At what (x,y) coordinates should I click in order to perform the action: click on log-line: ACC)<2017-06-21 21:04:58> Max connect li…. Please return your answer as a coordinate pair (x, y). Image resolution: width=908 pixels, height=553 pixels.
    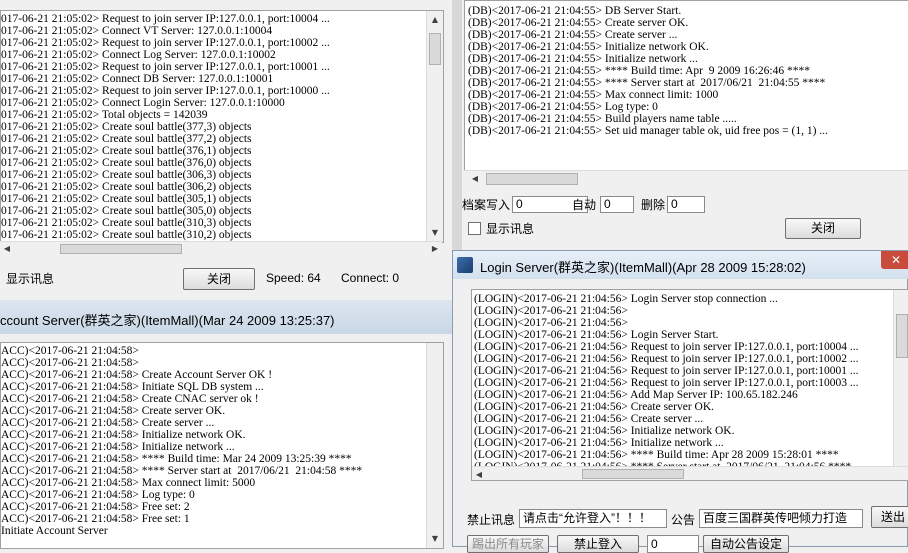
    Looking at the image, I should click on (128, 483).